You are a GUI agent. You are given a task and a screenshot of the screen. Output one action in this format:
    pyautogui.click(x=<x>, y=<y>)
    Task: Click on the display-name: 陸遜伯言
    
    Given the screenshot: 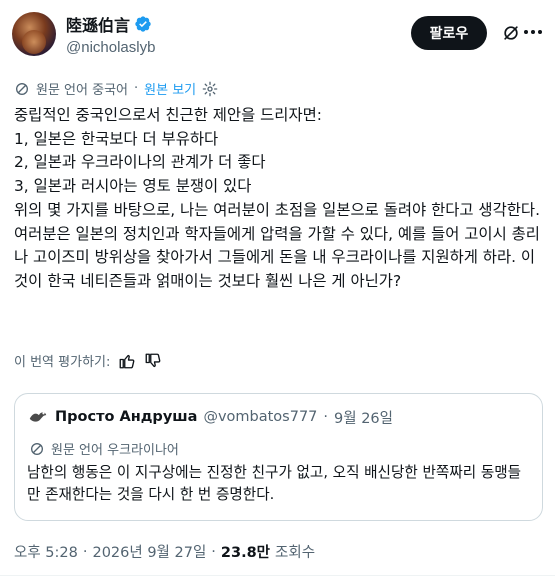 What is the action you would take?
    pyautogui.click(x=98, y=24)
    